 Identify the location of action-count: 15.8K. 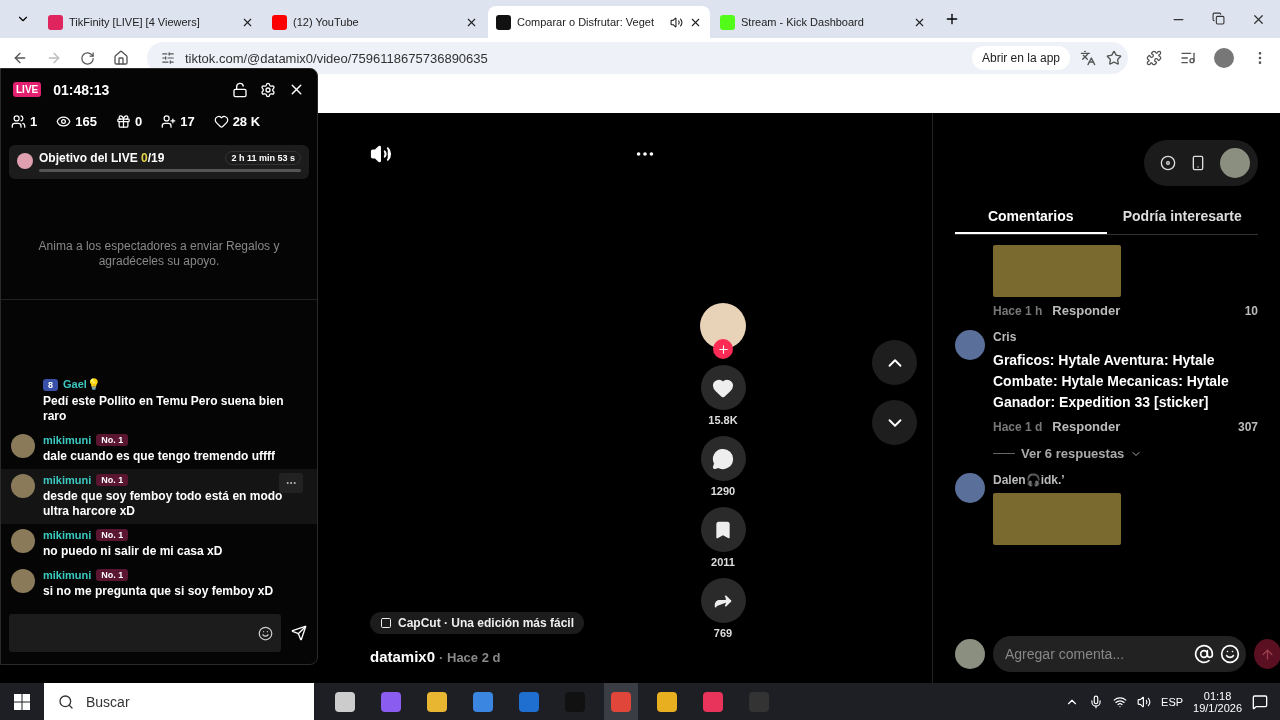
(723, 420).